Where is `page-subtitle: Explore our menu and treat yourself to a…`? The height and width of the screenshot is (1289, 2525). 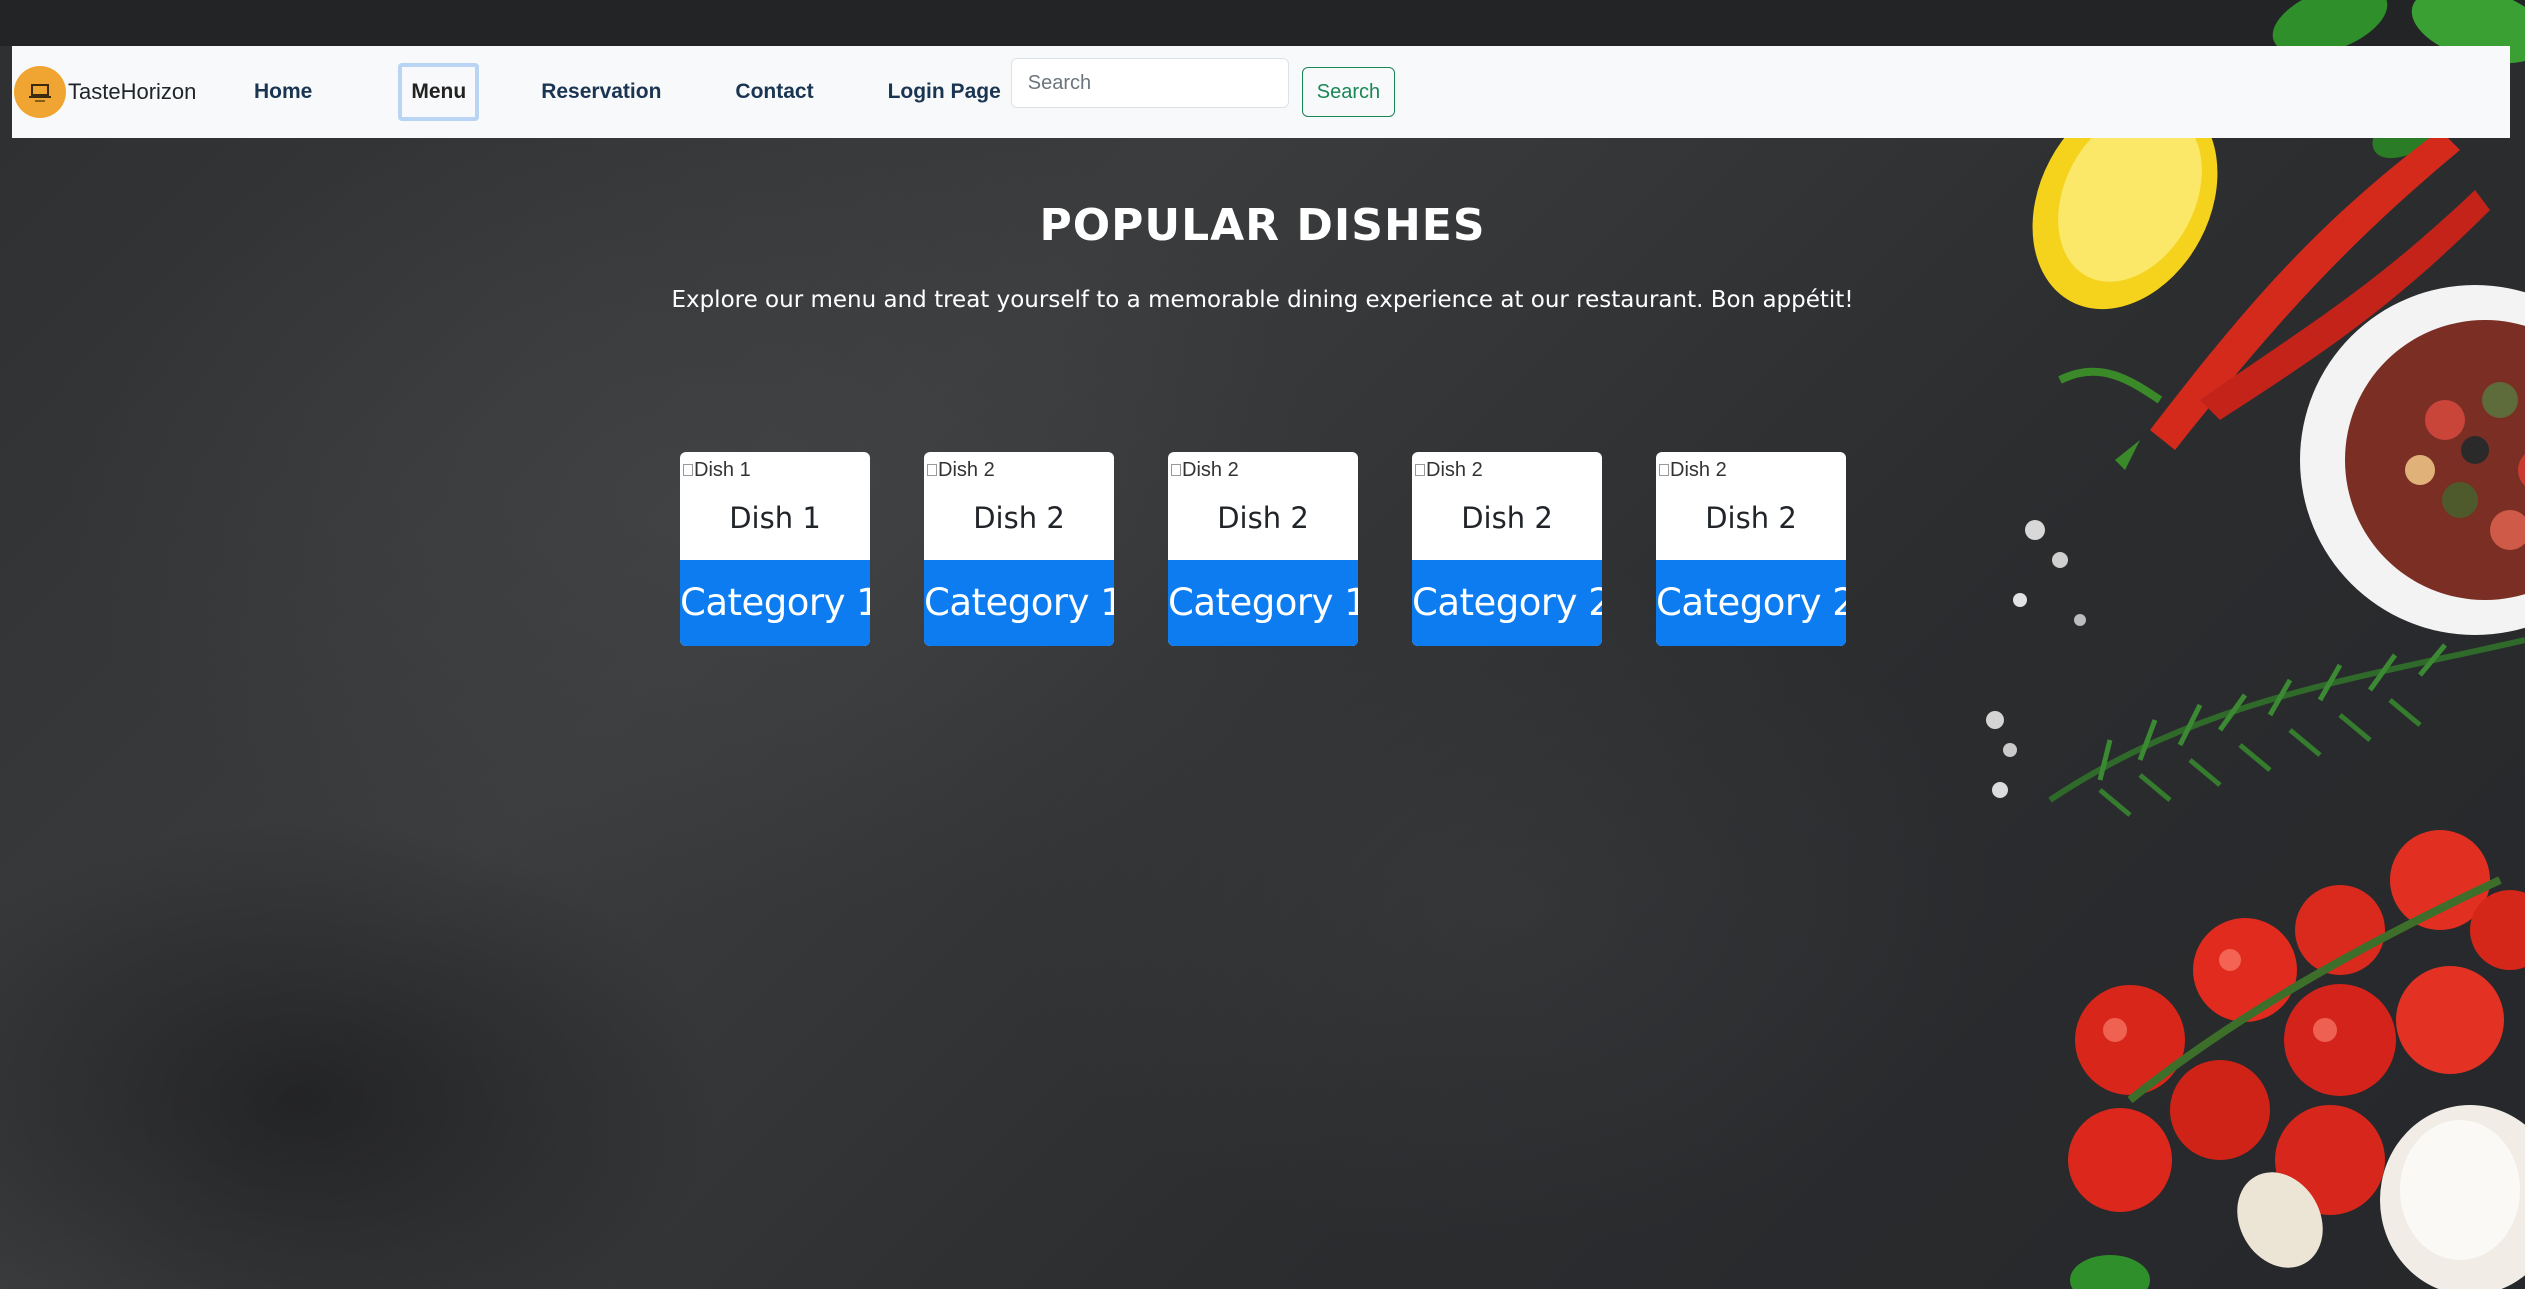 page-subtitle: Explore our menu and treat yourself to a… is located at coordinates (1262, 300).